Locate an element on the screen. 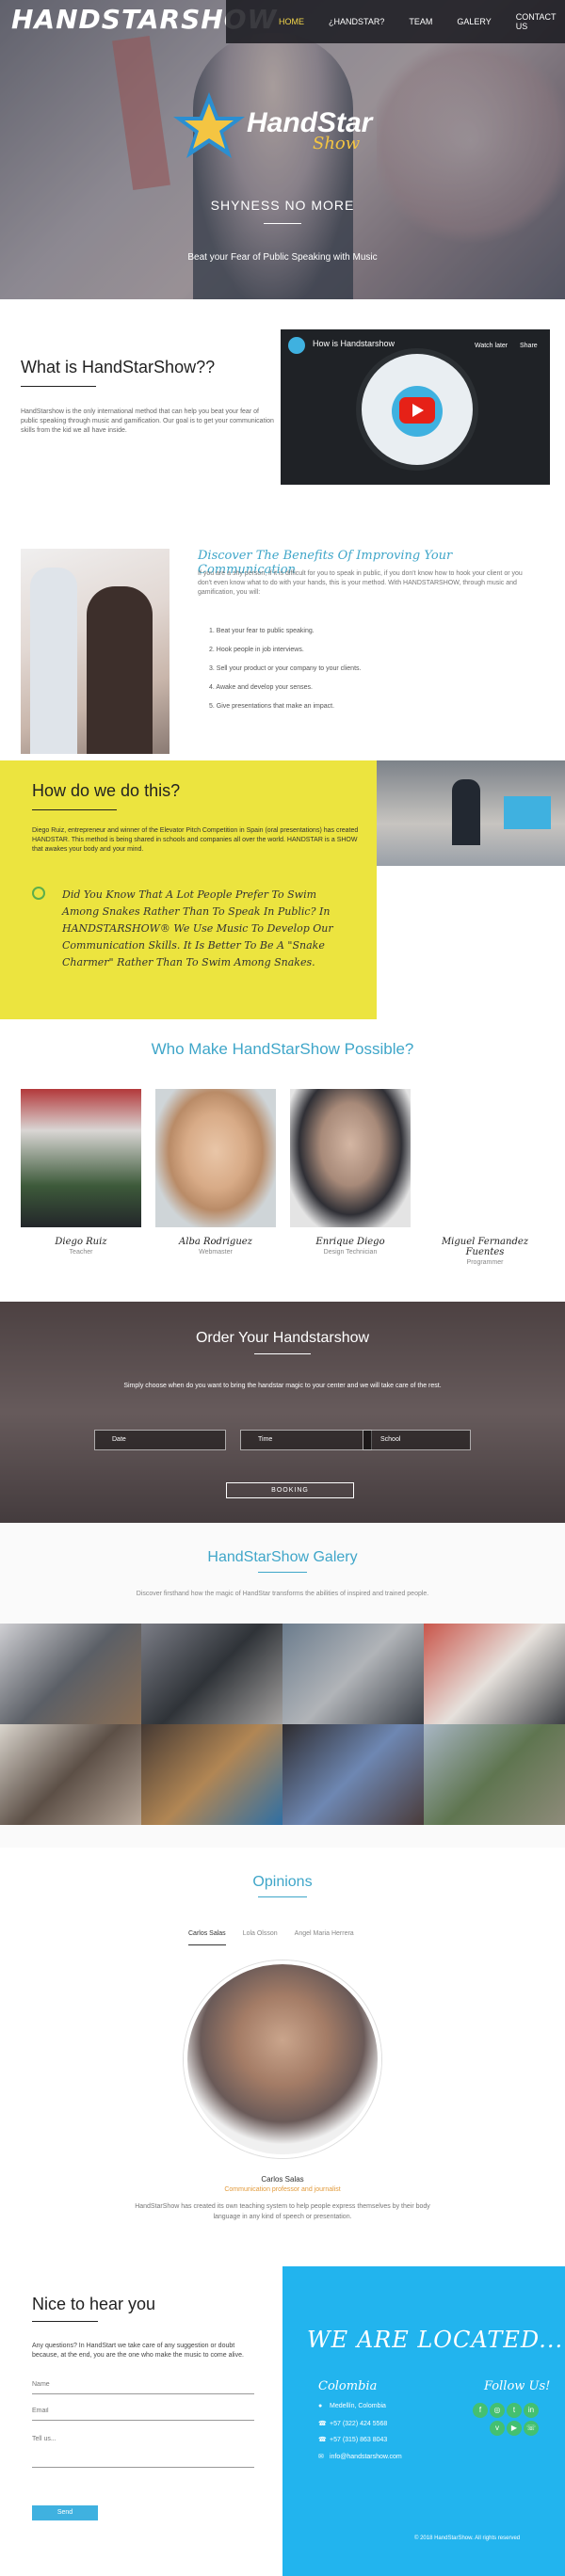 Image resolution: width=565 pixels, height=2576 pixels. tab-carlos-salas: Carlos Salas is located at coordinates (207, 1936).